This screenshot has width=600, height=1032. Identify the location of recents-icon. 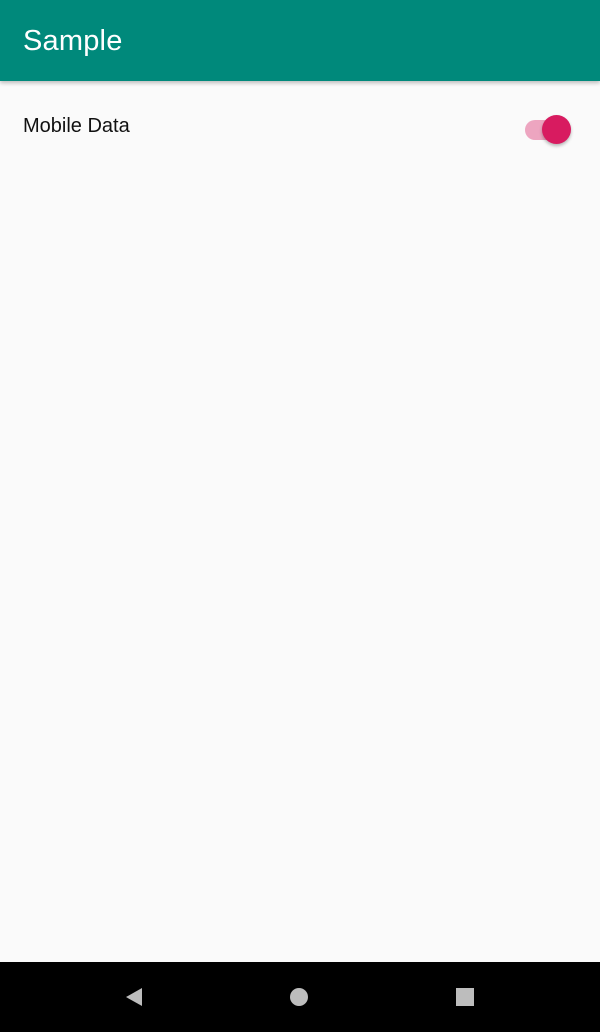
(465, 997).